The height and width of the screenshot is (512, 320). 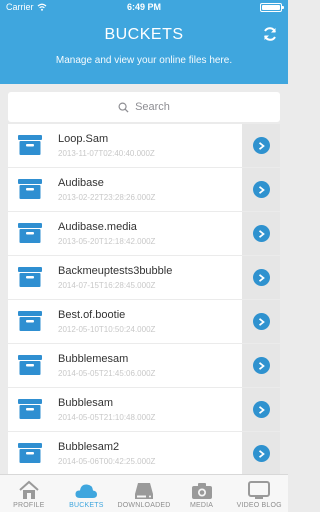 I want to click on tab-label: MEDIA, so click(x=201, y=505).